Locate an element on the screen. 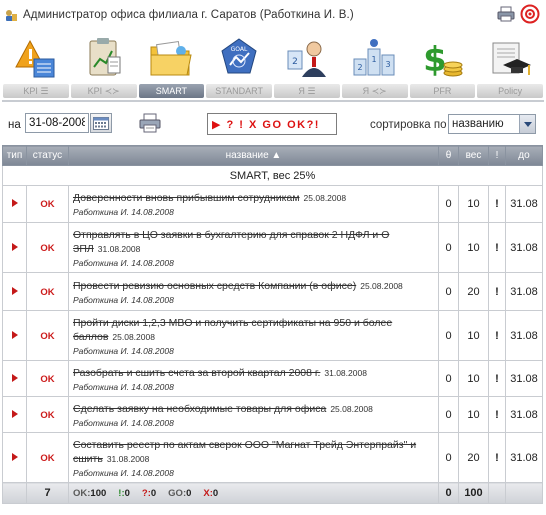  status-filter: ▶ ? ! X GO OK?! is located at coordinates (272, 124).